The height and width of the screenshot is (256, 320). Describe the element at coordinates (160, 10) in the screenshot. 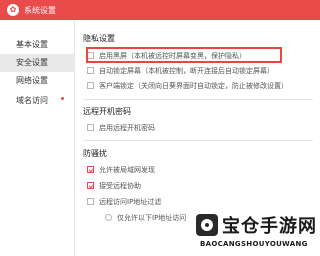

I see `title-bar: ✿ 系统设置` at that location.